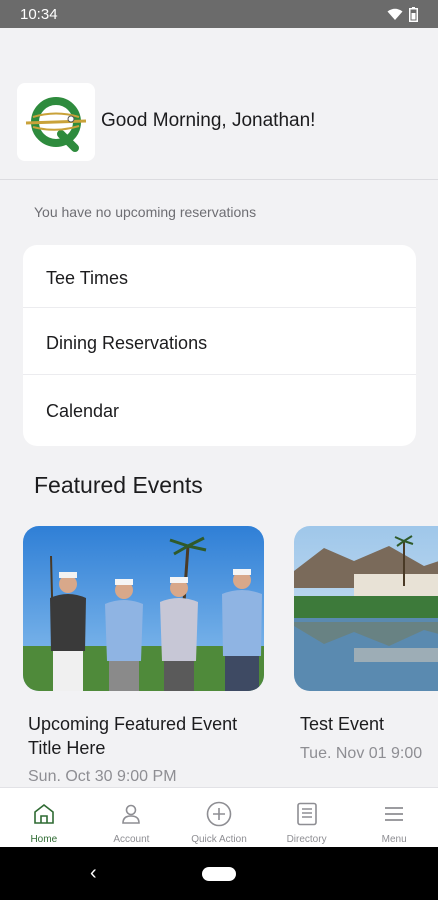  What do you see at coordinates (44, 814) in the screenshot?
I see `home-icon` at bounding box center [44, 814].